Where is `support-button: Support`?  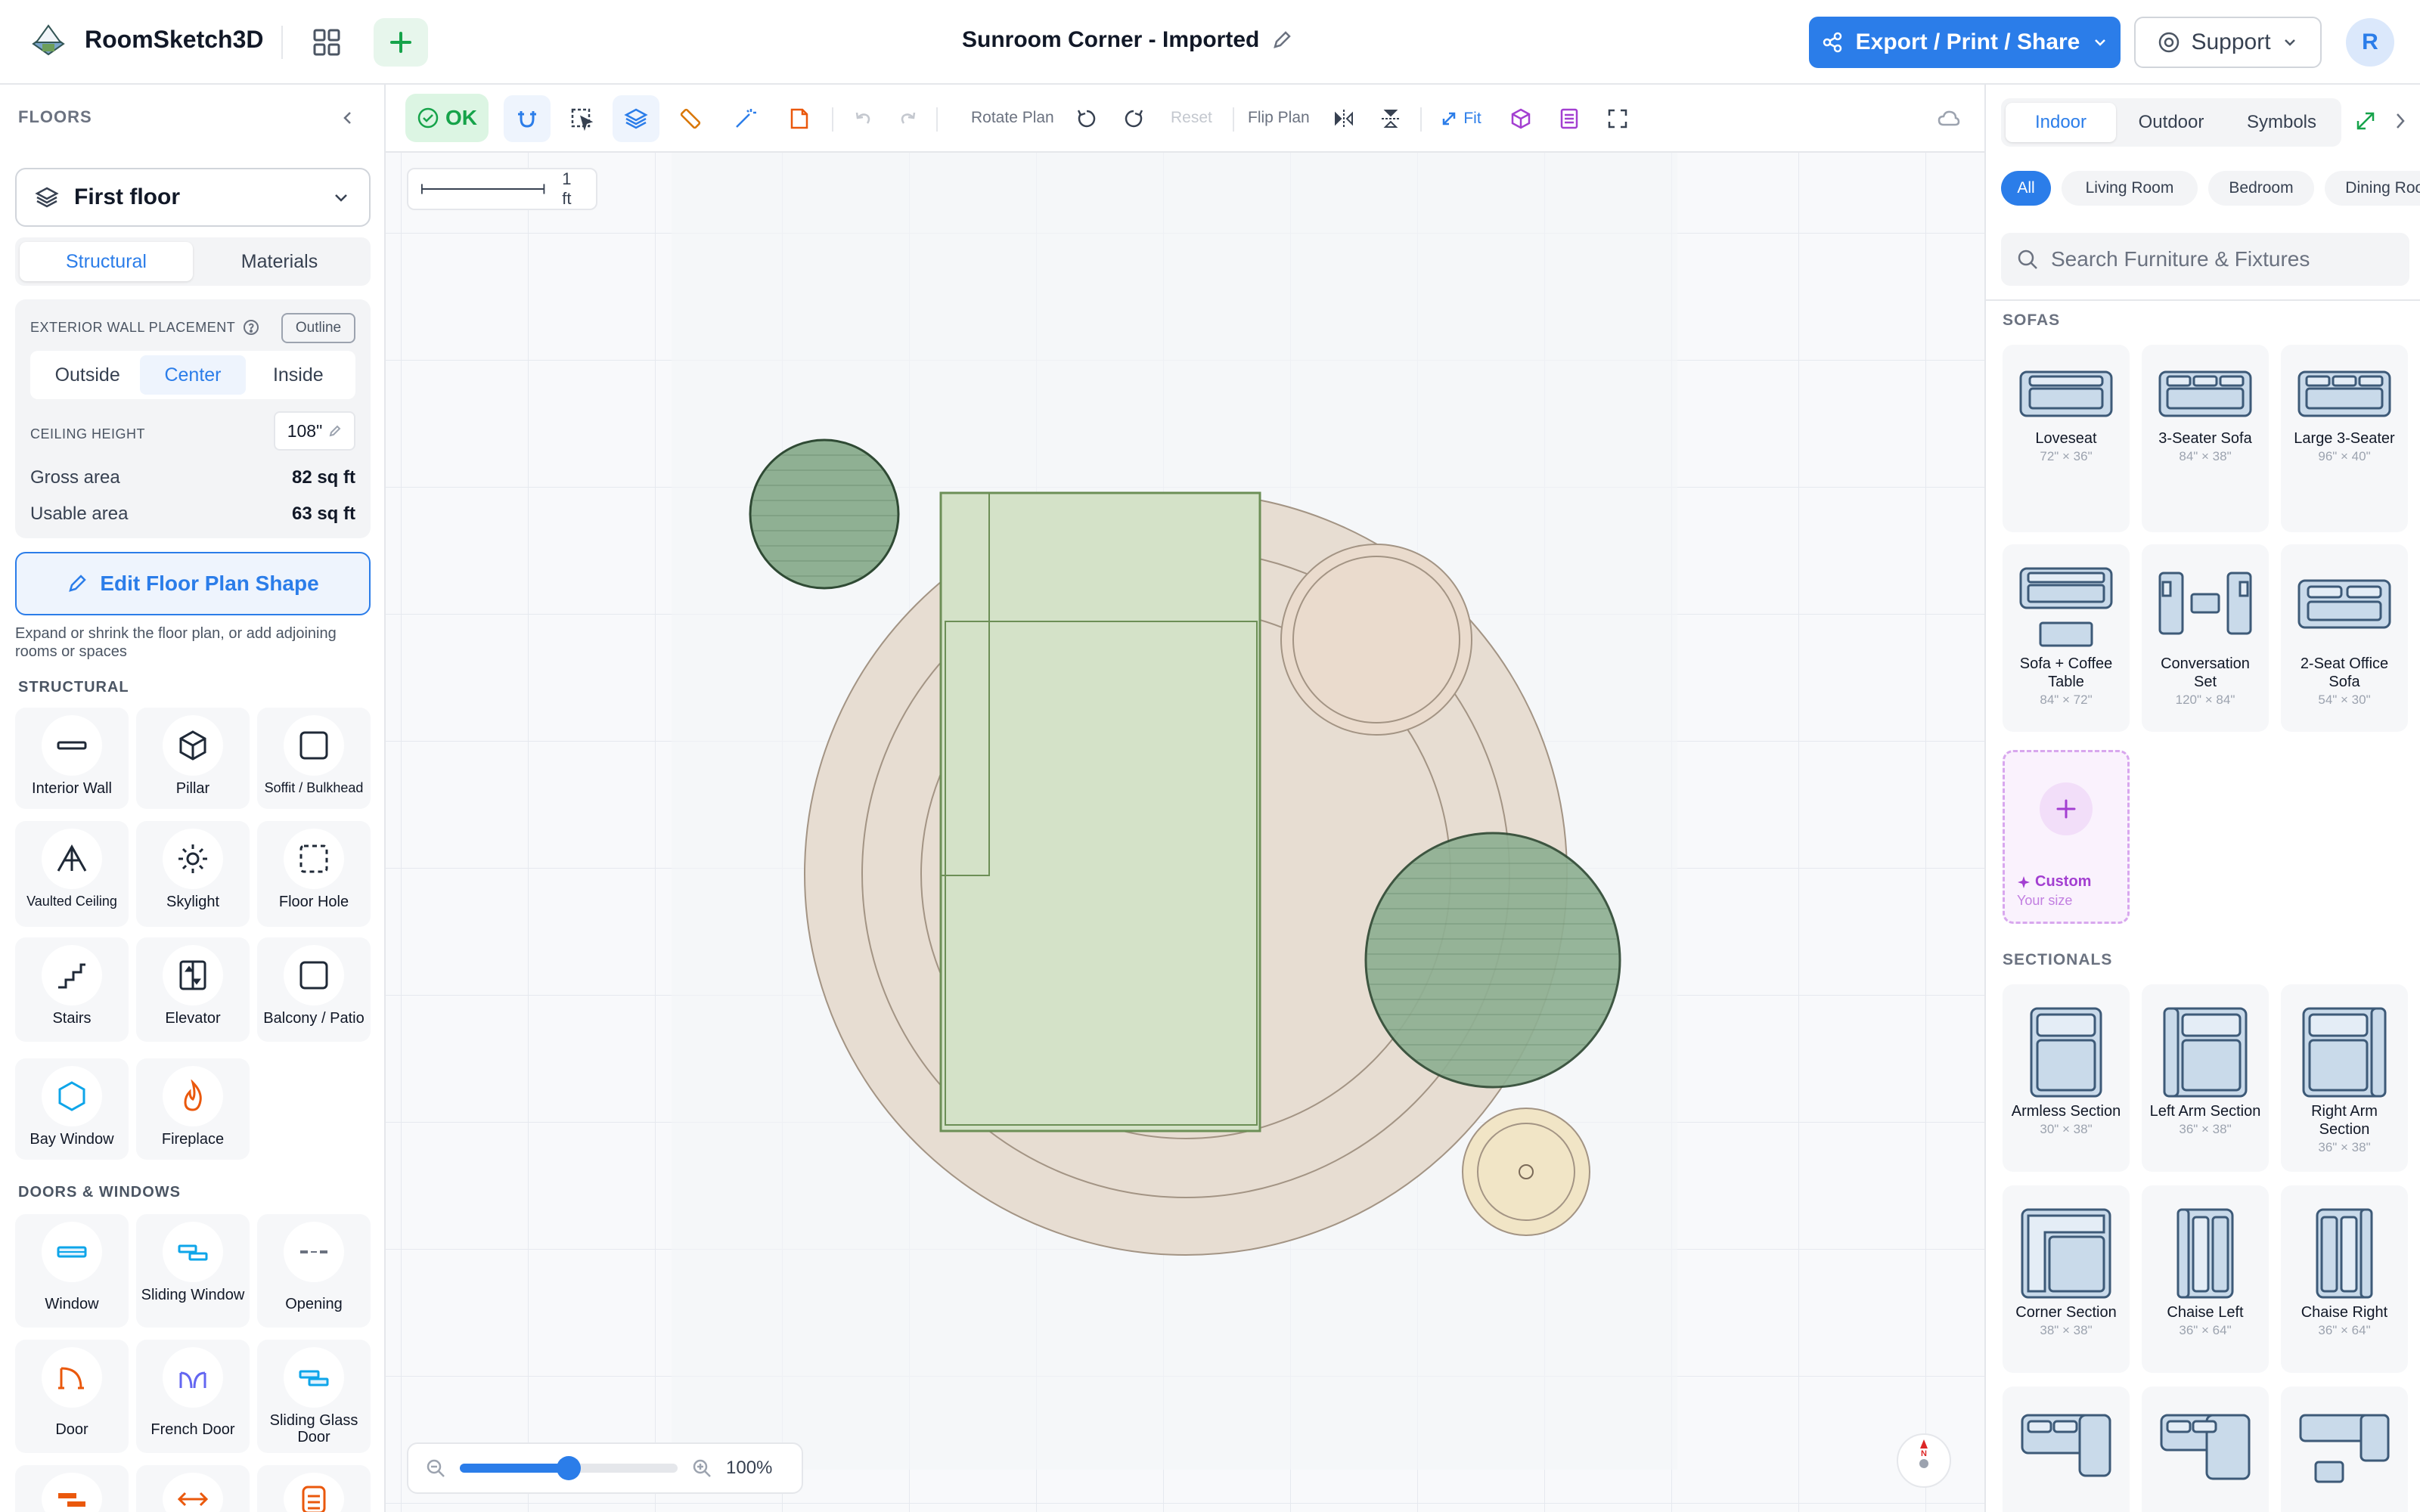 support-button: Support is located at coordinates (2228, 42).